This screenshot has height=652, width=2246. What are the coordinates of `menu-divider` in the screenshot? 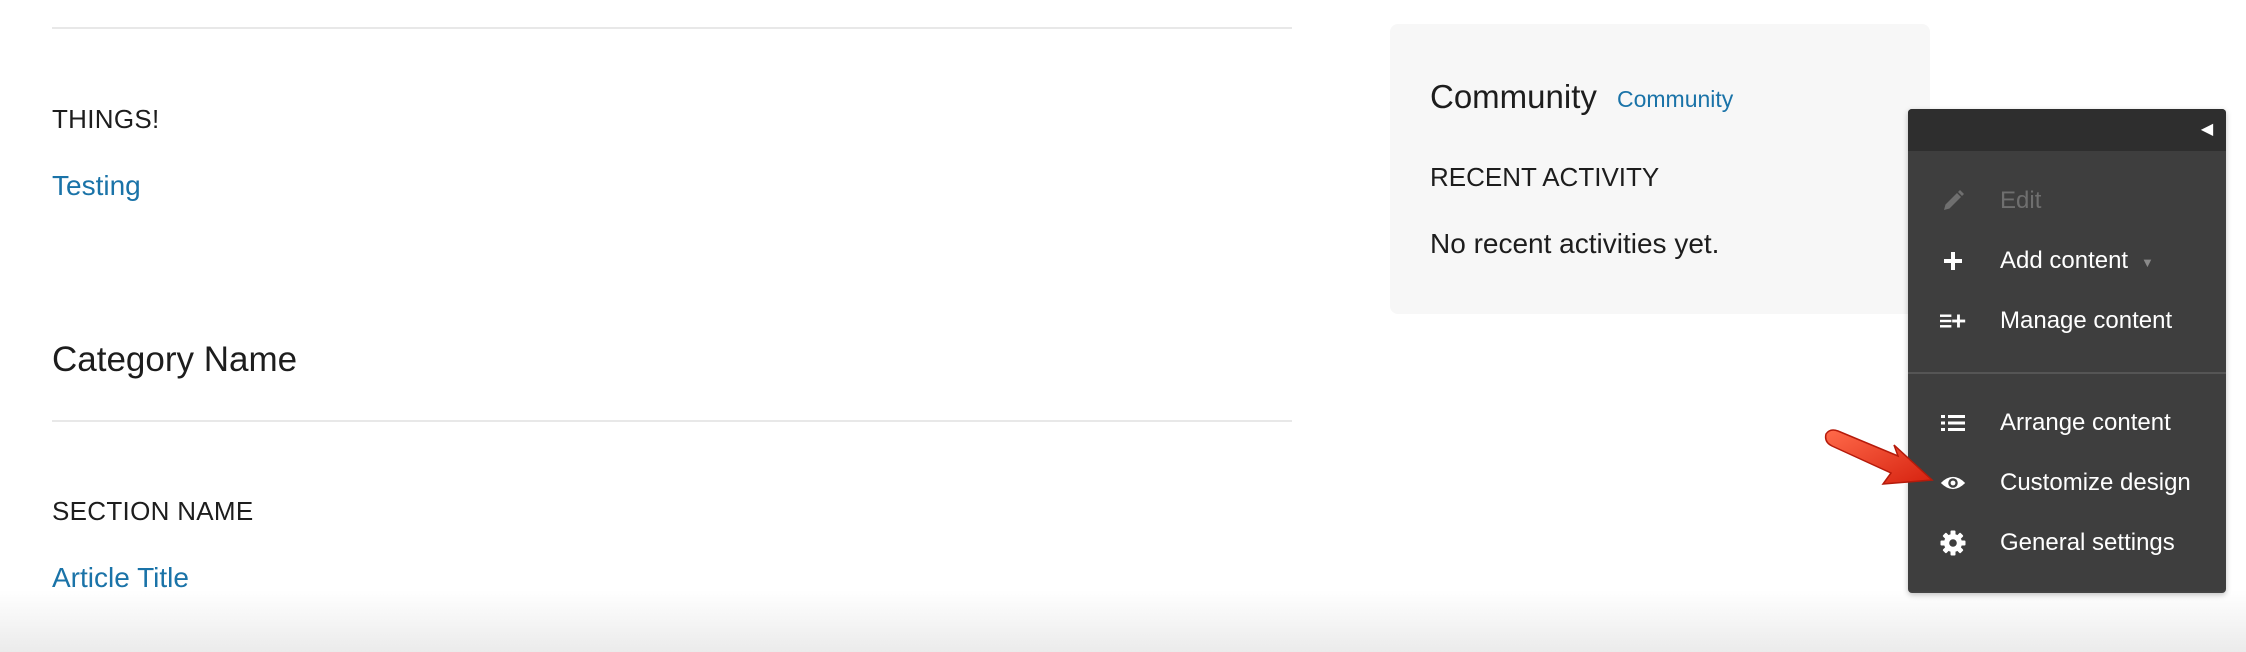 It's located at (2067, 373).